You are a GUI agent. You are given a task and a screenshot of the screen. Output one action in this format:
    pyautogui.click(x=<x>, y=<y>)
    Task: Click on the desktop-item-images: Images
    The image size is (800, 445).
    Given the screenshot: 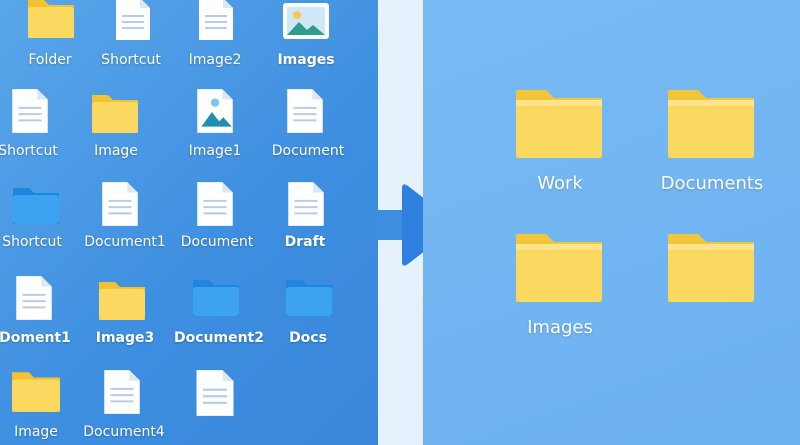 What is the action you would take?
    pyautogui.click(x=307, y=37)
    